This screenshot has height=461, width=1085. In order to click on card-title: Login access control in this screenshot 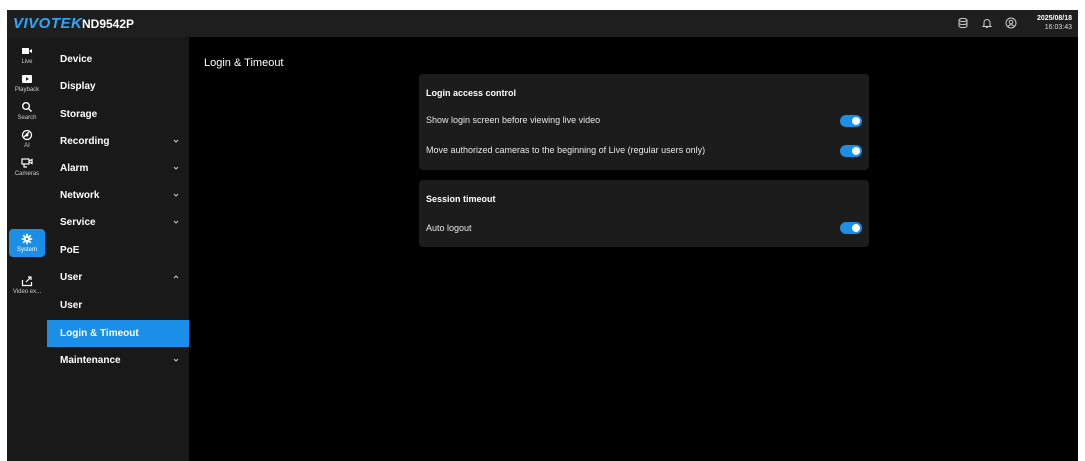, I will do `click(471, 93)`.